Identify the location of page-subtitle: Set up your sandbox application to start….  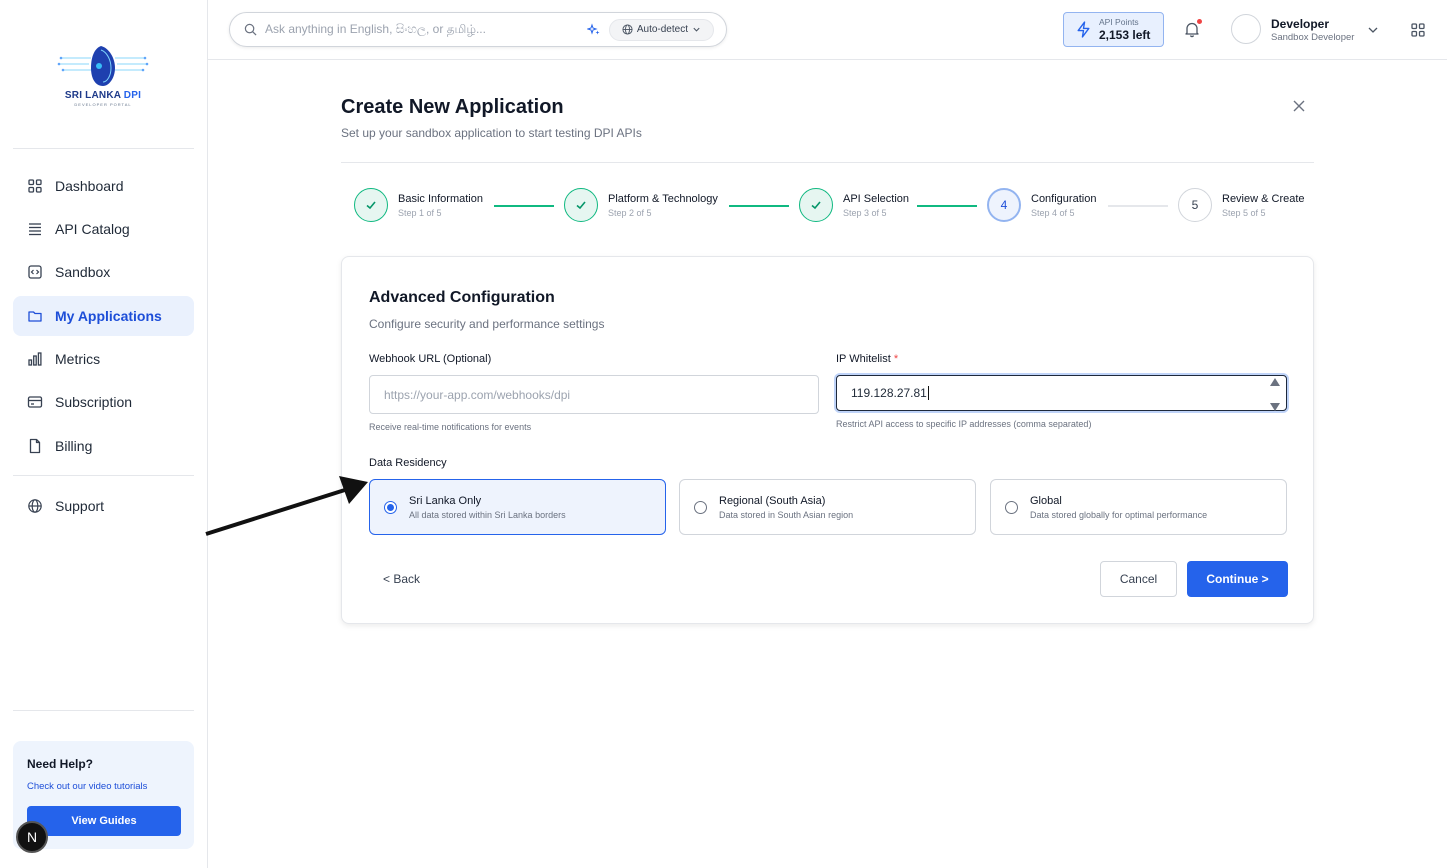
(491, 133).